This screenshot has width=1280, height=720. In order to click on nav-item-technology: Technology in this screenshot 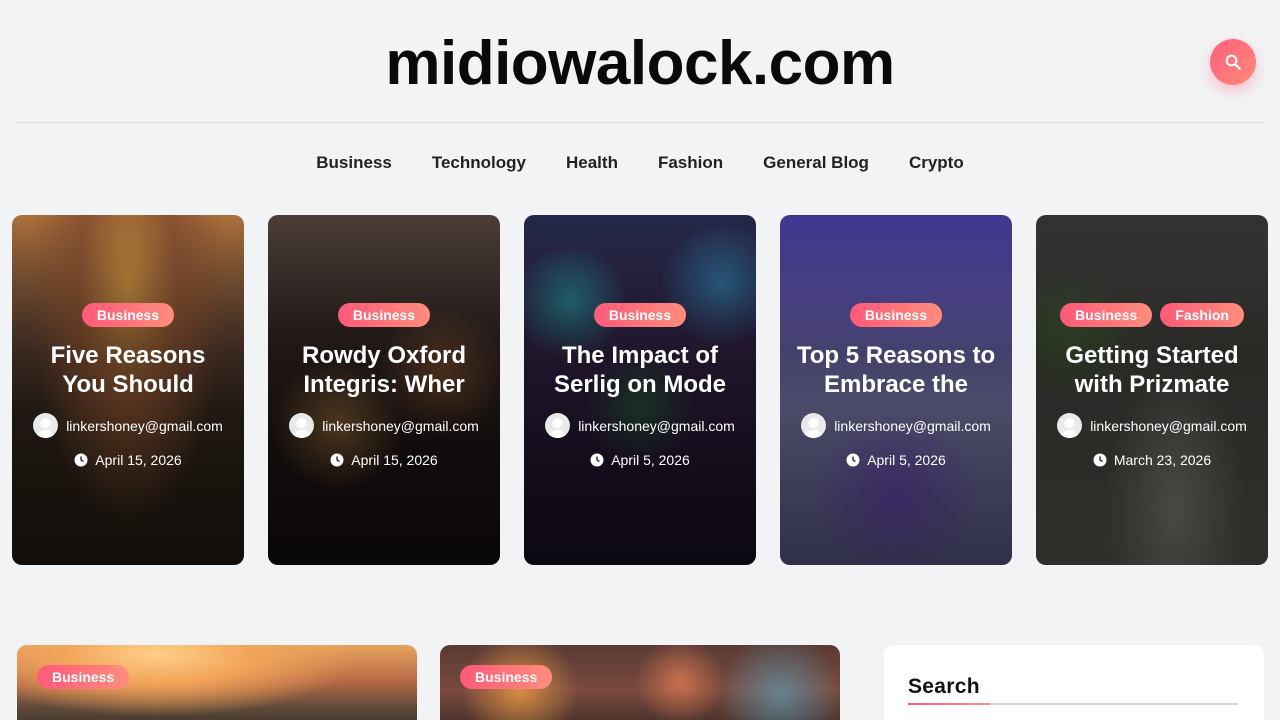, I will do `click(479, 163)`.